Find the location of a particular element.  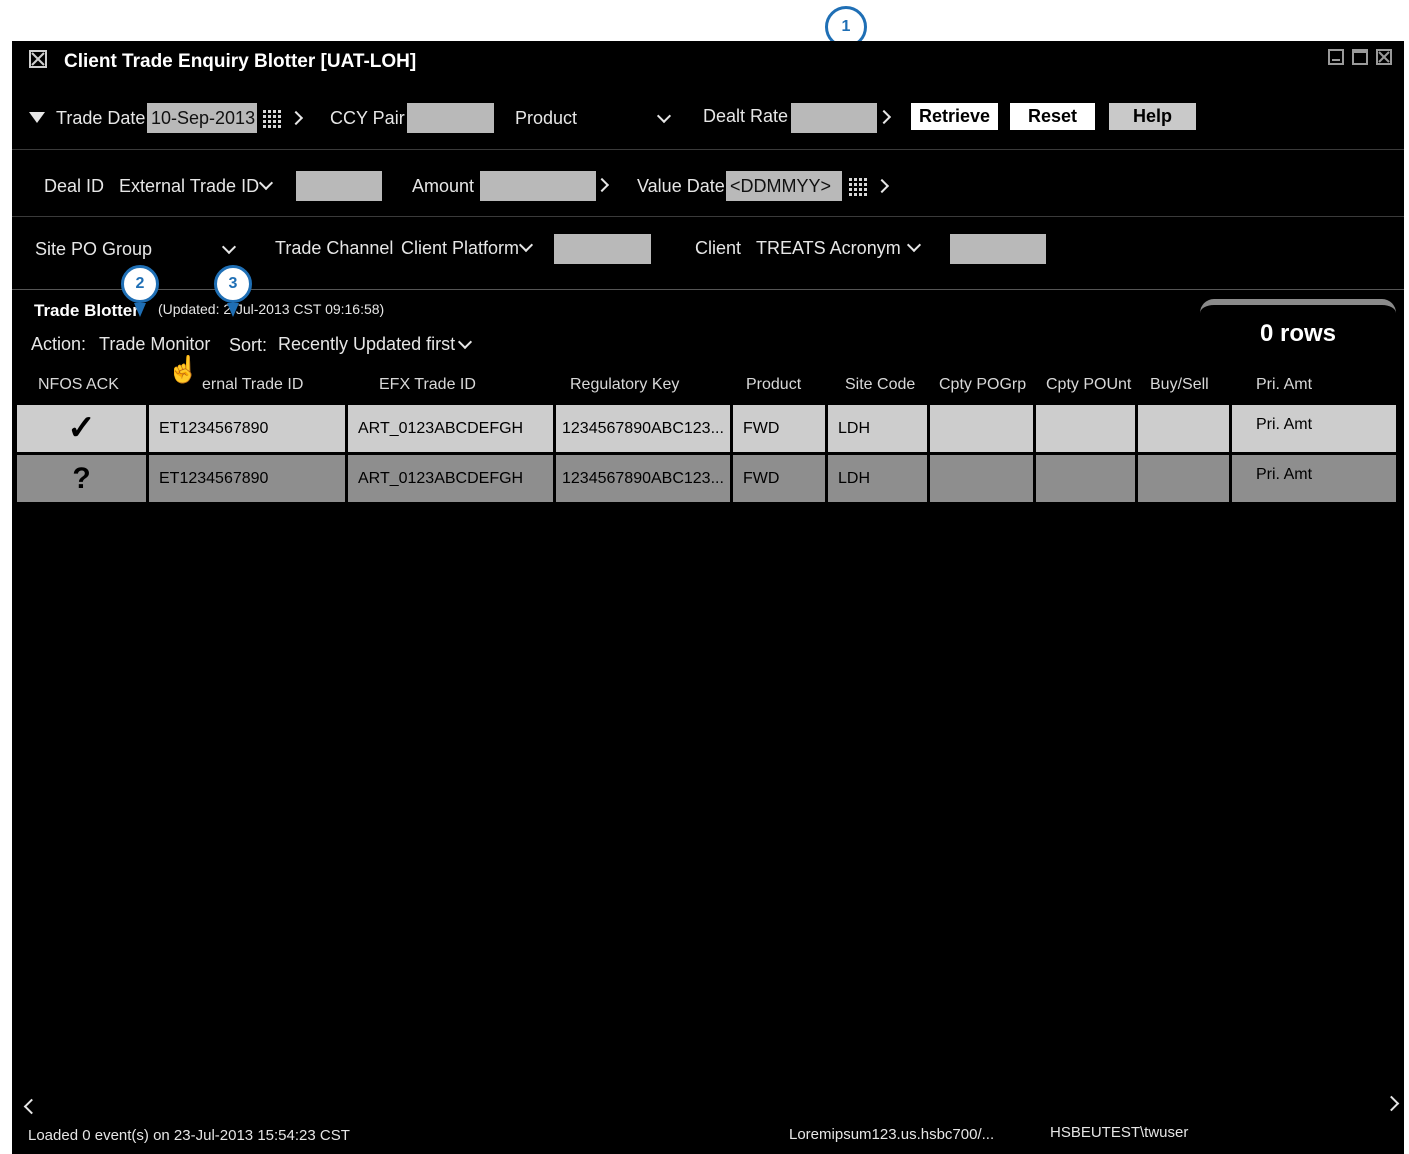

status-user-text: HSBEUTEST\twuser is located at coordinates (1119, 1132).